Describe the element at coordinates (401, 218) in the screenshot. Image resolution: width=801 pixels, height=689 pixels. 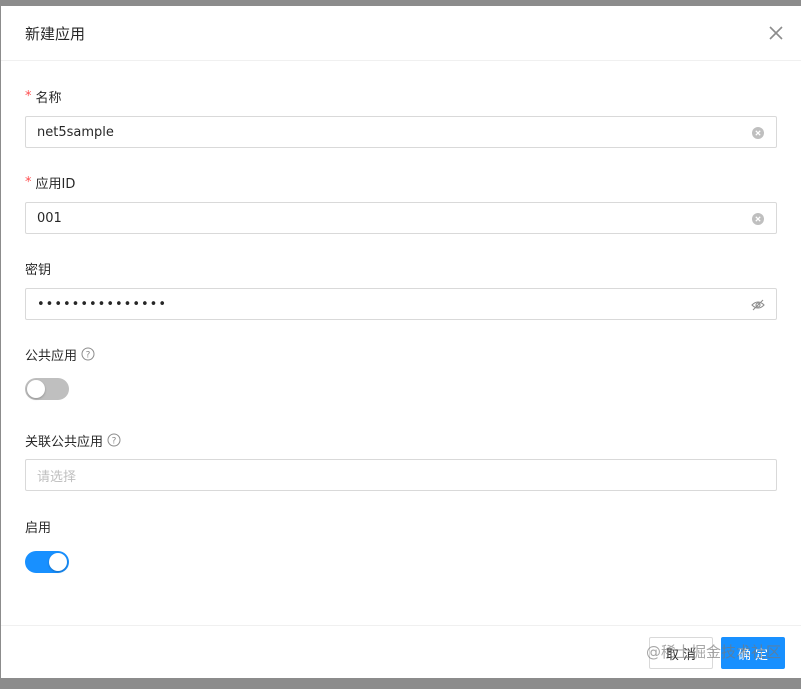
I see `app-id-input: 001` at that location.